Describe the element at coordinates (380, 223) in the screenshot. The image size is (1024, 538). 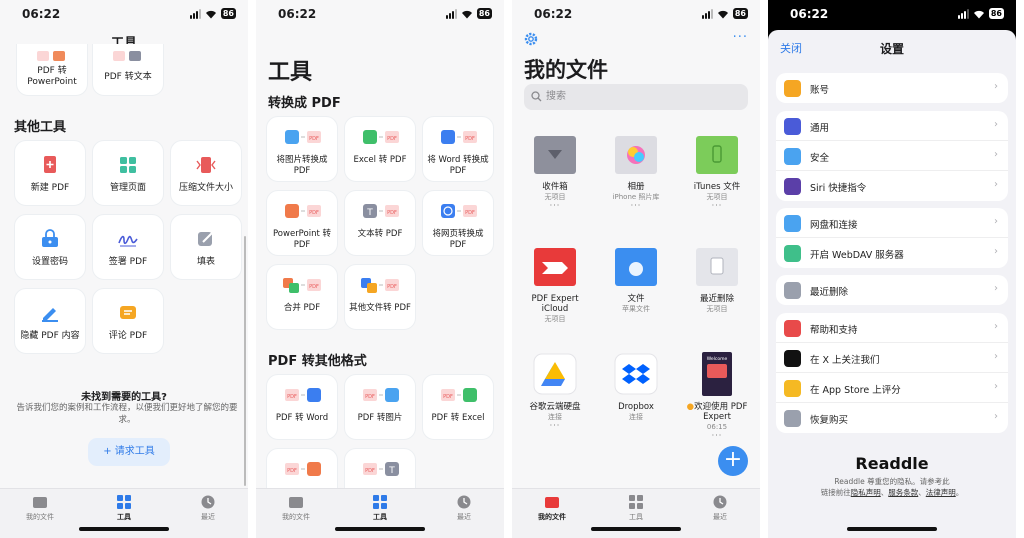
I see `convert-text-to-pdf: T PDF 文本转 PDF` at that location.